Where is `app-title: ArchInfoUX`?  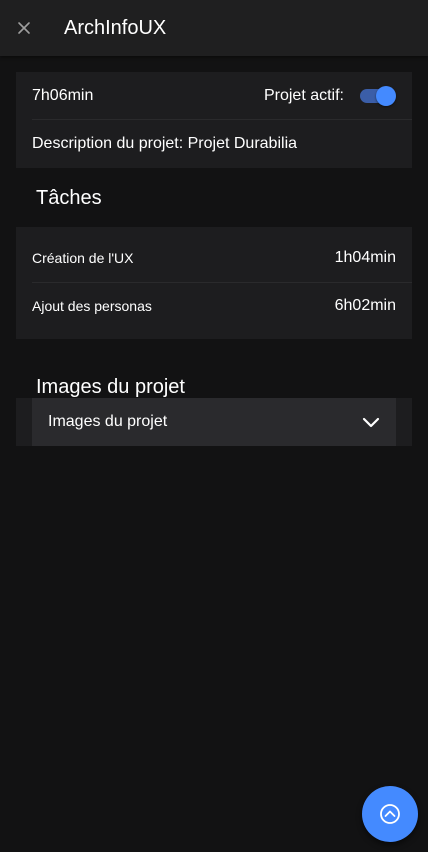
app-title: ArchInfoUX is located at coordinates (115, 28).